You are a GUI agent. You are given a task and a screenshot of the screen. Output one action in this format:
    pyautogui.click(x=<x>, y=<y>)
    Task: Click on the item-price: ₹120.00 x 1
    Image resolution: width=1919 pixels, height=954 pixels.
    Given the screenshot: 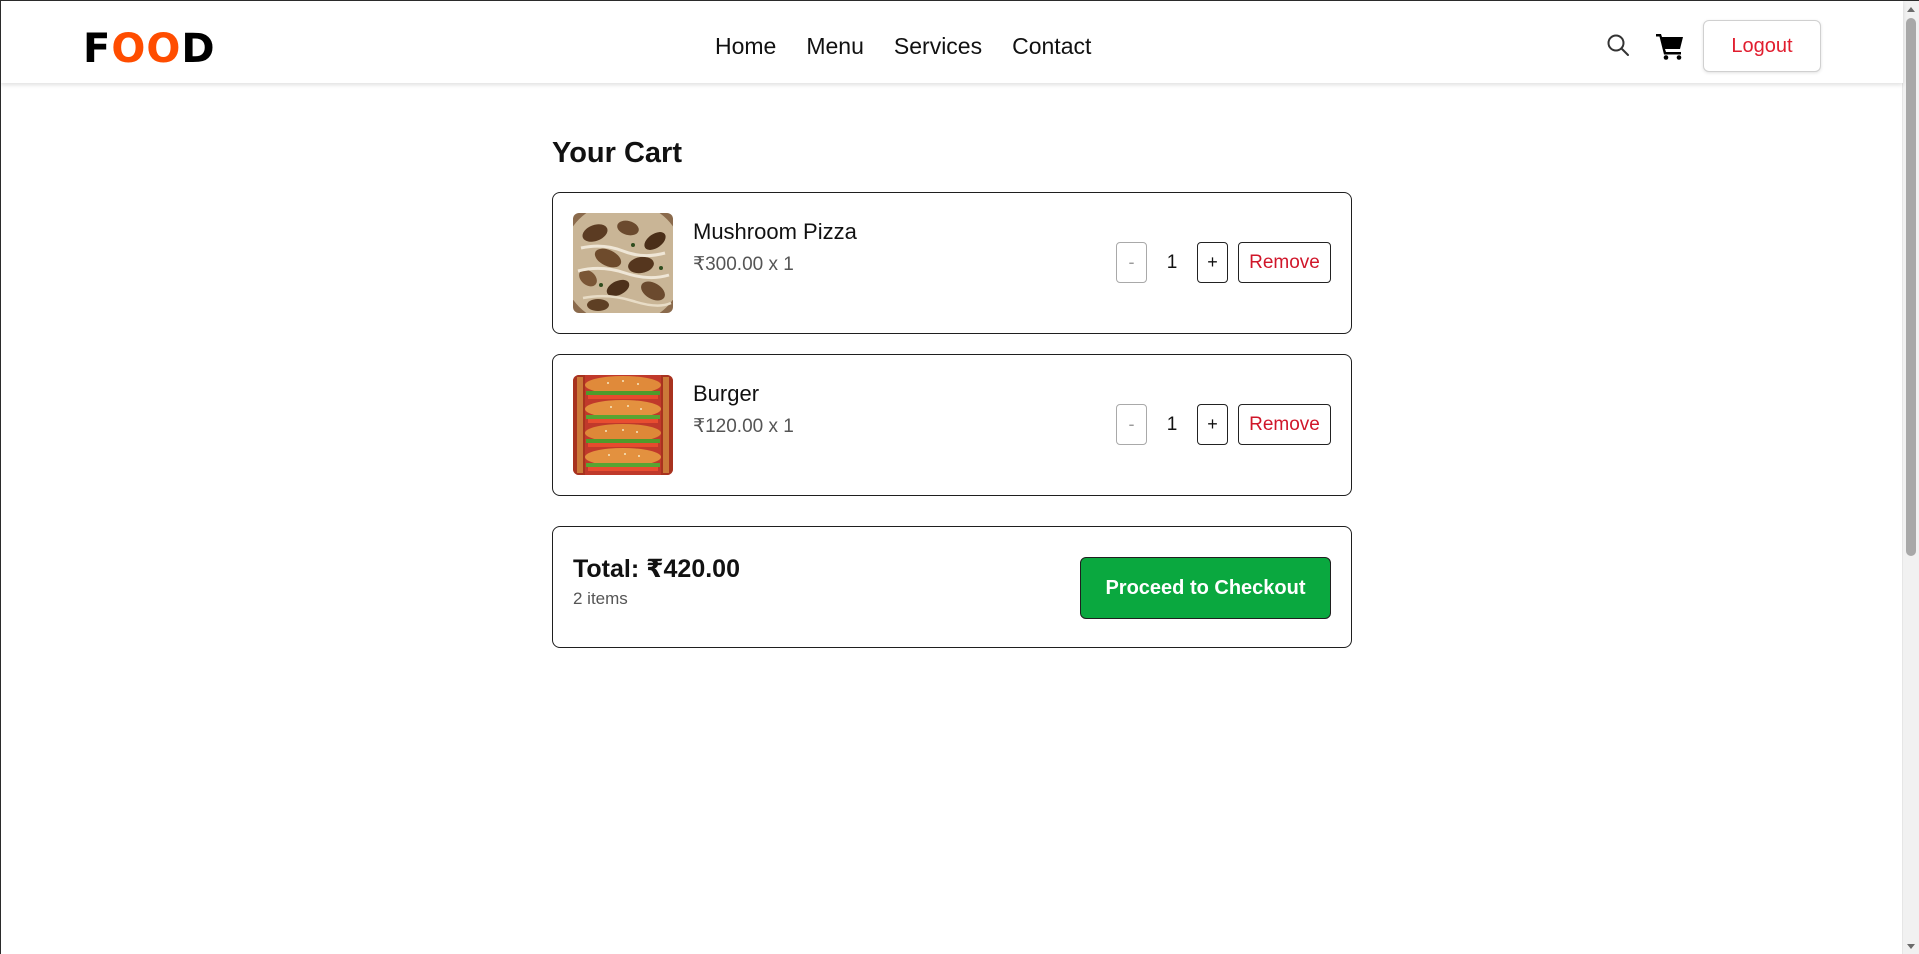 What is the action you would take?
    pyautogui.click(x=743, y=426)
    